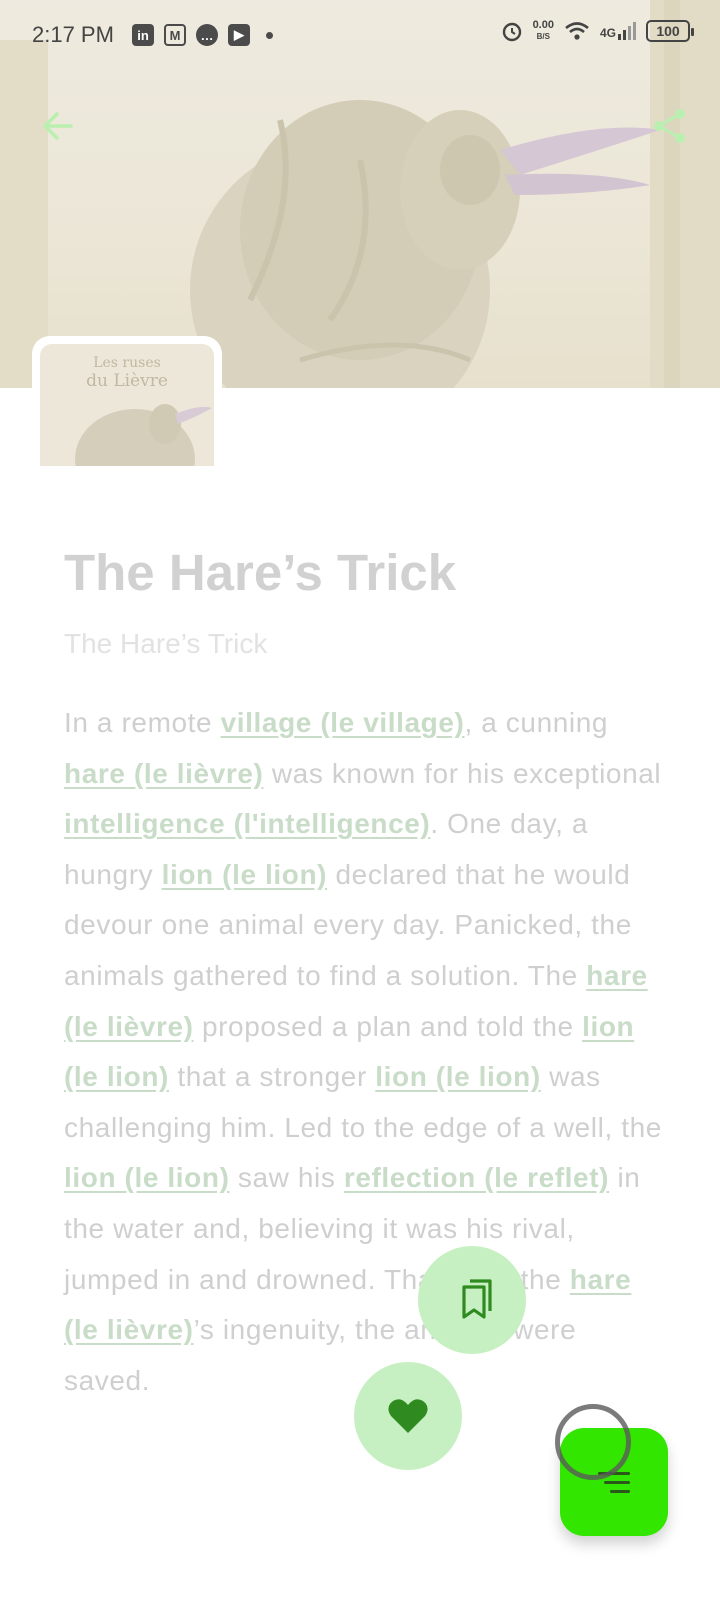 This screenshot has height=1612, width=720. Describe the element at coordinates (142, 722) in the screenshot. I see `story-text-segment: In a remote` at that location.